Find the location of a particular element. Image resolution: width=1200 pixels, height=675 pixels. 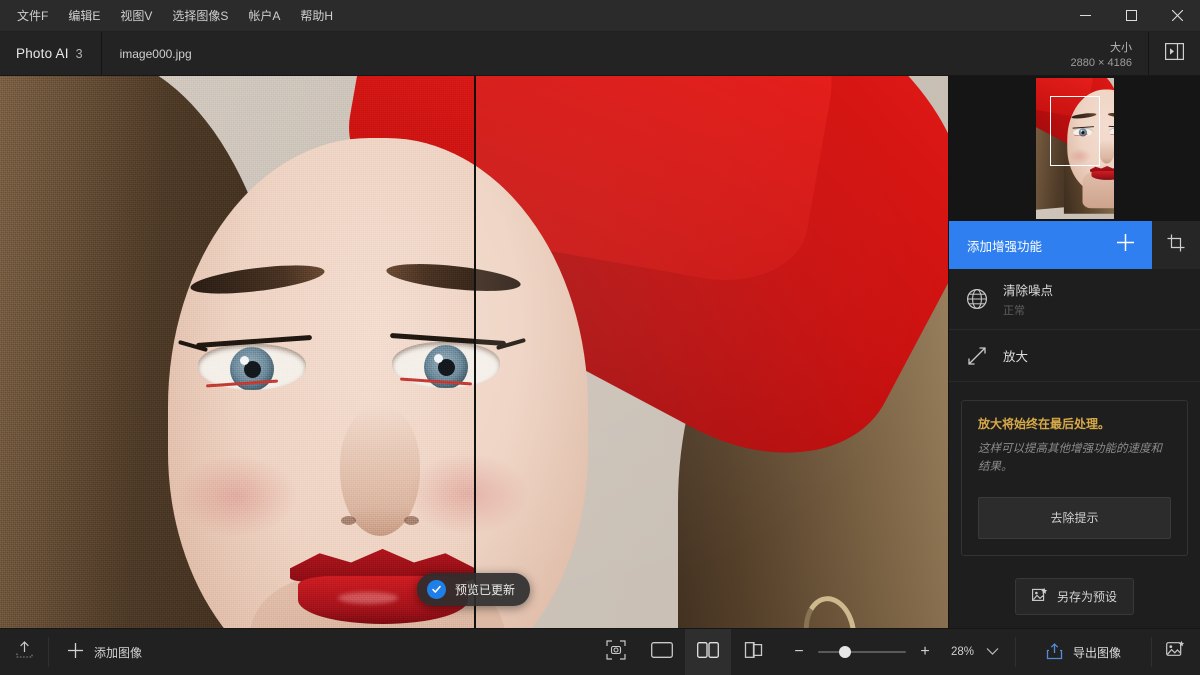

save-preset-row: 另存为预设 is located at coordinates (1074, 596).